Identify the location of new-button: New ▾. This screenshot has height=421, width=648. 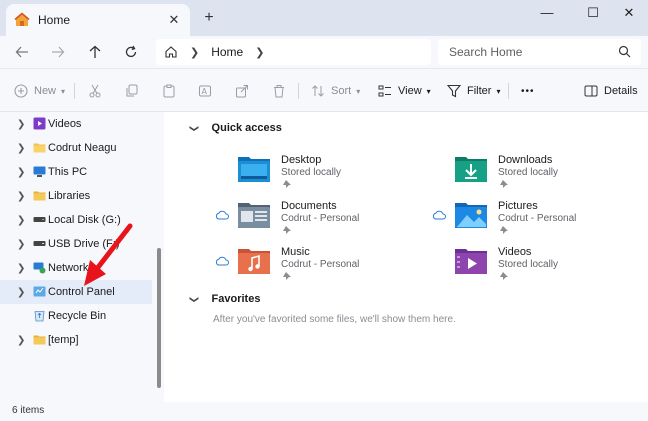
(39, 91).